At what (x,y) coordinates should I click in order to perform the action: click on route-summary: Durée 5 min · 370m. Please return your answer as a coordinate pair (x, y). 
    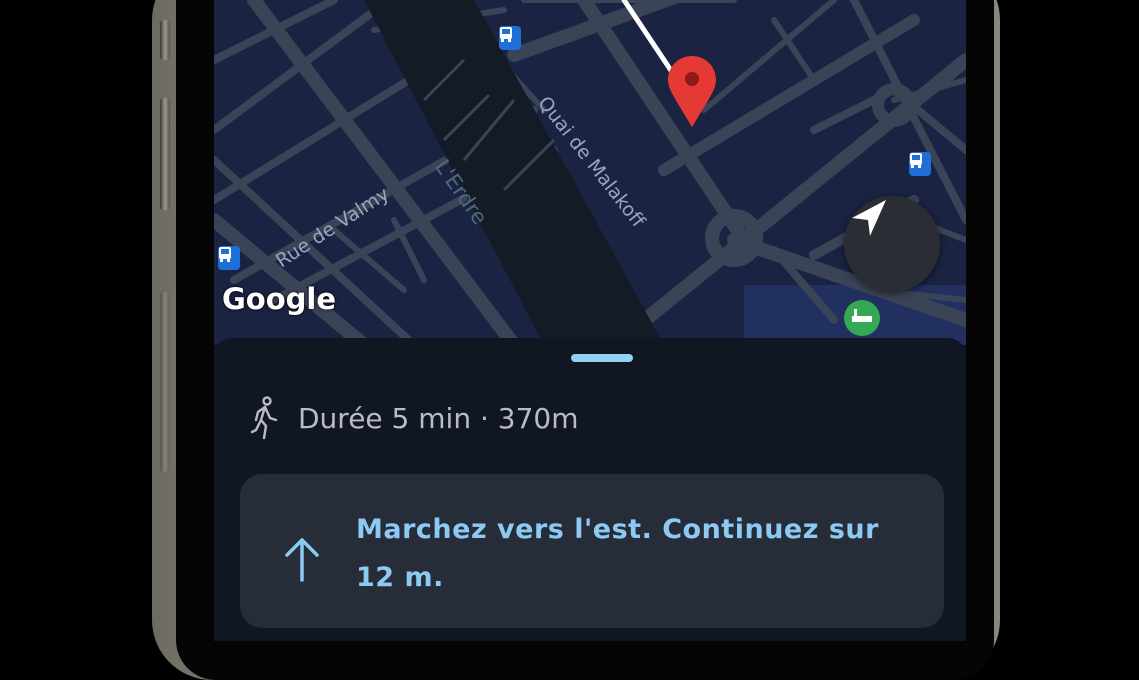
    Looking at the image, I should click on (414, 418).